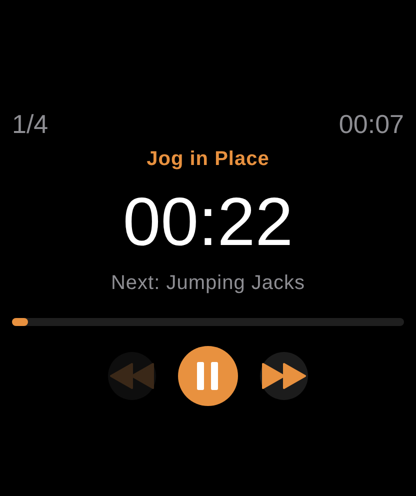 The width and height of the screenshot is (416, 496). I want to click on set-counter: 1/4, so click(30, 124).